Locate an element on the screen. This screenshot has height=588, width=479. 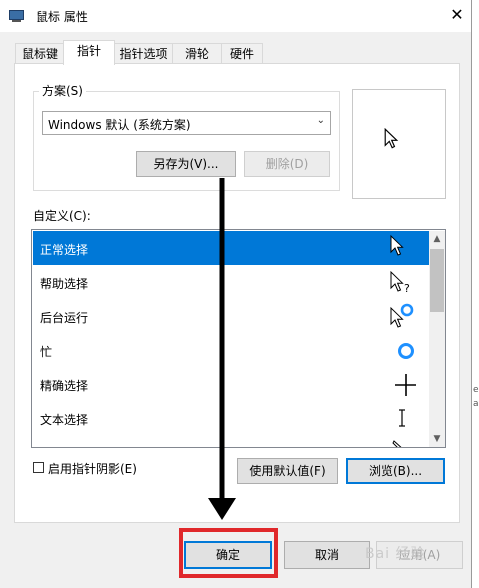
edge-letter: a is located at coordinates (476, 404).